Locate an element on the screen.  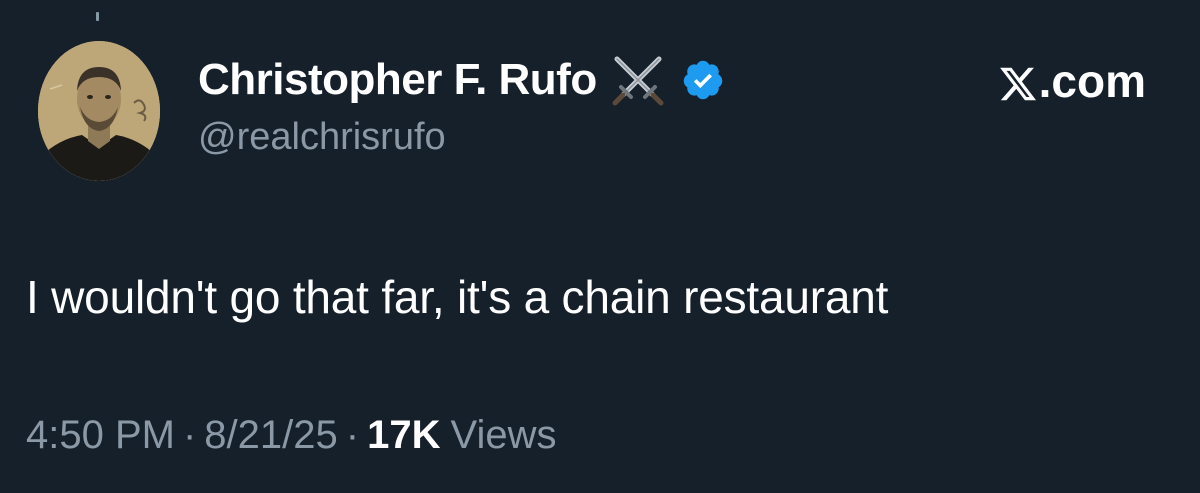
tweet-meta: 4:50 PM · 8/21/25 · 17K Views is located at coordinates (291, 435).